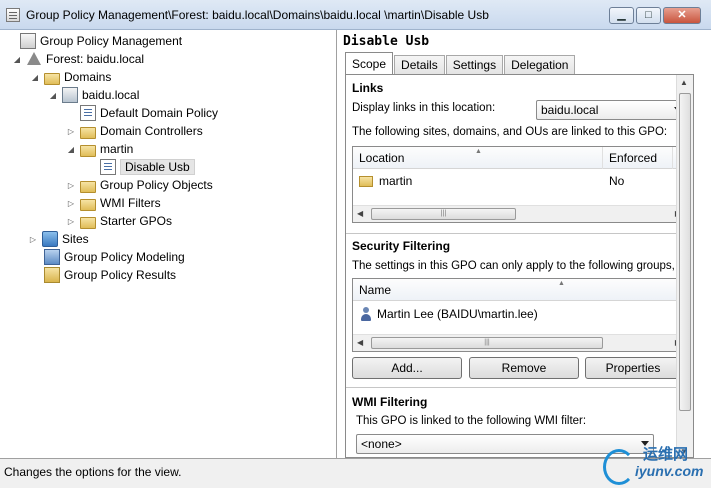 The width and height of the screenshot is (711, 488). Describe the element at coordinates (13, 15) in the screenshot. I see `app-icon` at that location.